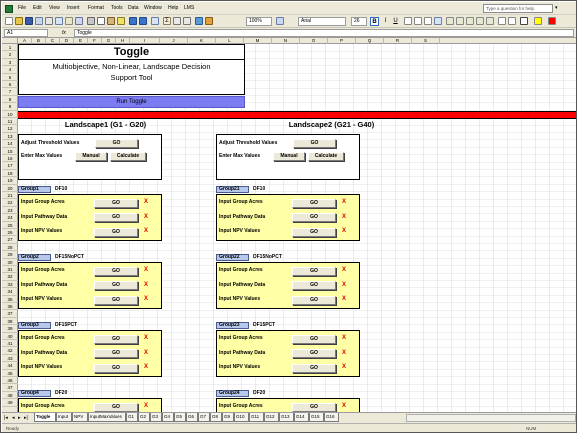 The image size is (577, 433). What do you see at coordinates (10, 70) in the screenshot?
I see `row-header: 4` at bounding box center [10, 70].